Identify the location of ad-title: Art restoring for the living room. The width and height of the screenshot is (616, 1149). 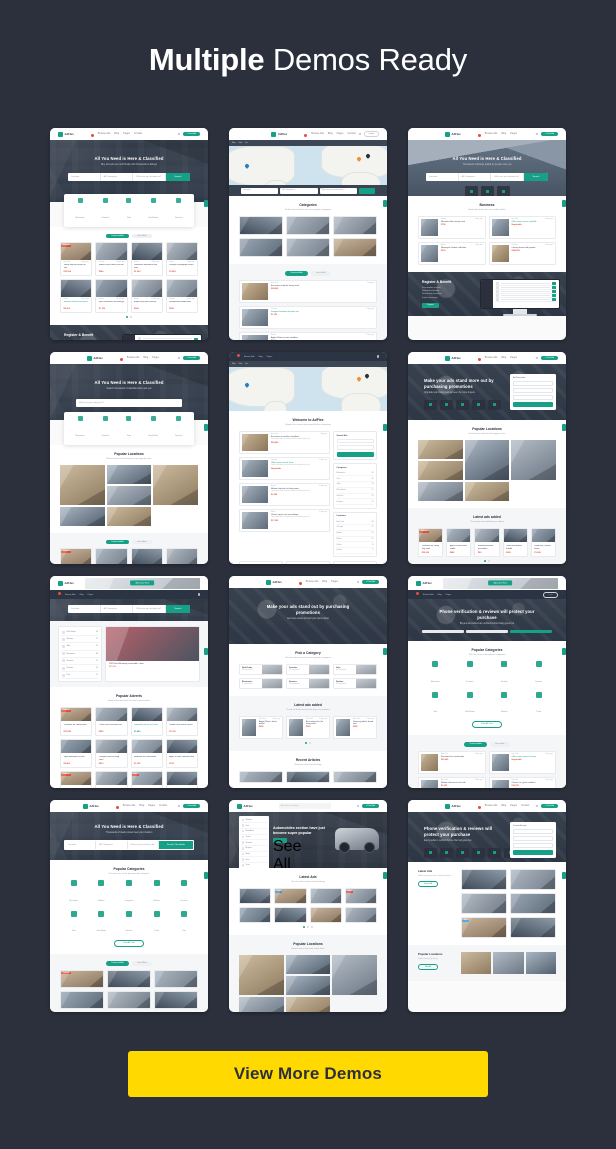
(316, 723).